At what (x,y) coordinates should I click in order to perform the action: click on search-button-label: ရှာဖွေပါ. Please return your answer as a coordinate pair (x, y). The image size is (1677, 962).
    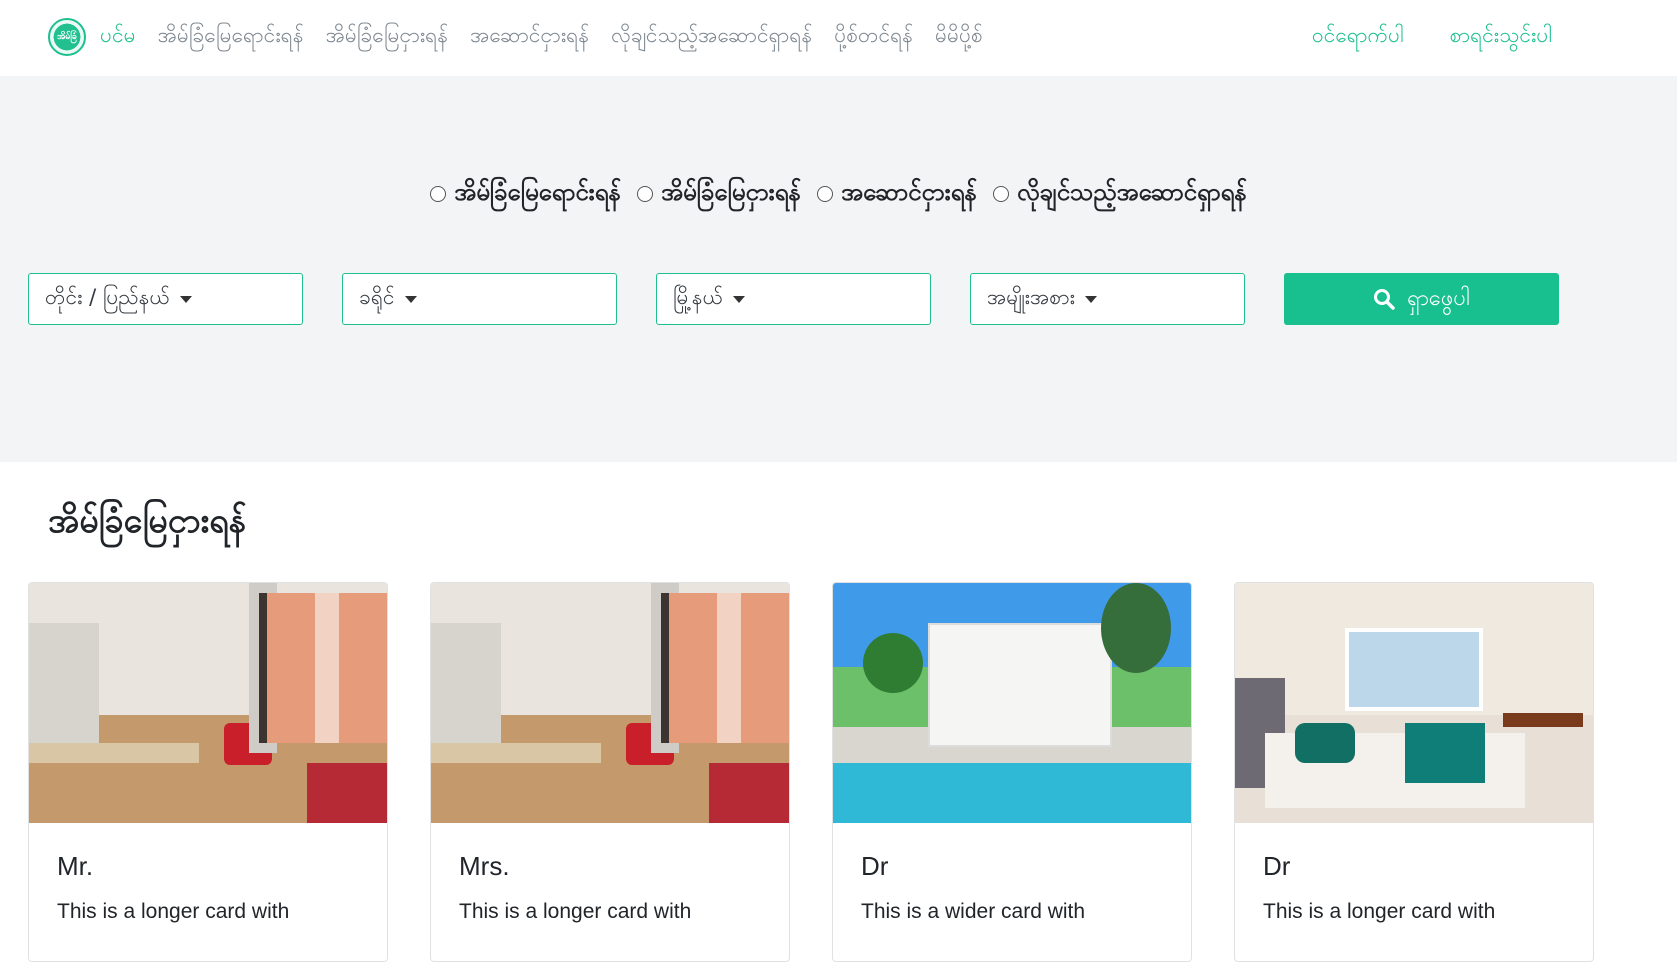
    Looking at the image, I should click on (1438, 298).